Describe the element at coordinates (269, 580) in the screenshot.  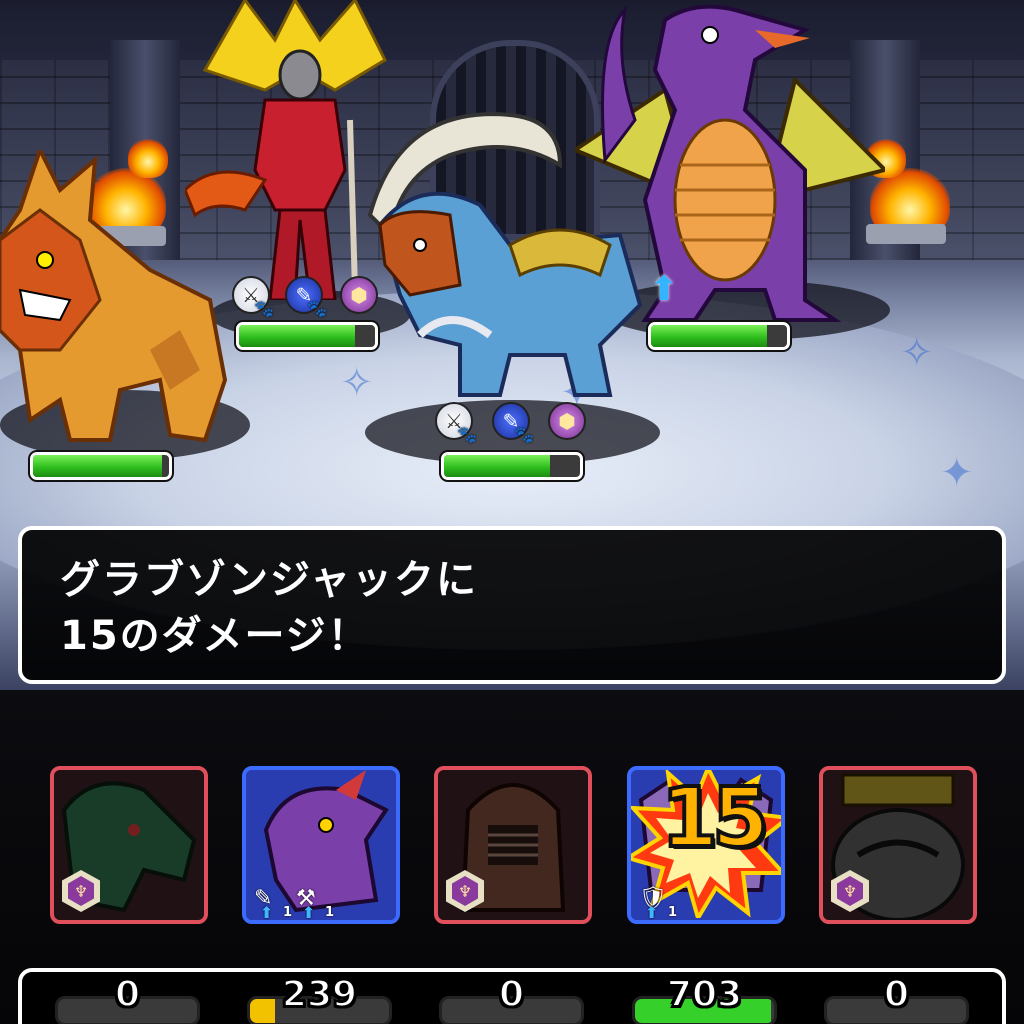
I see `message-line: グラブゾンジャックに` at that location.